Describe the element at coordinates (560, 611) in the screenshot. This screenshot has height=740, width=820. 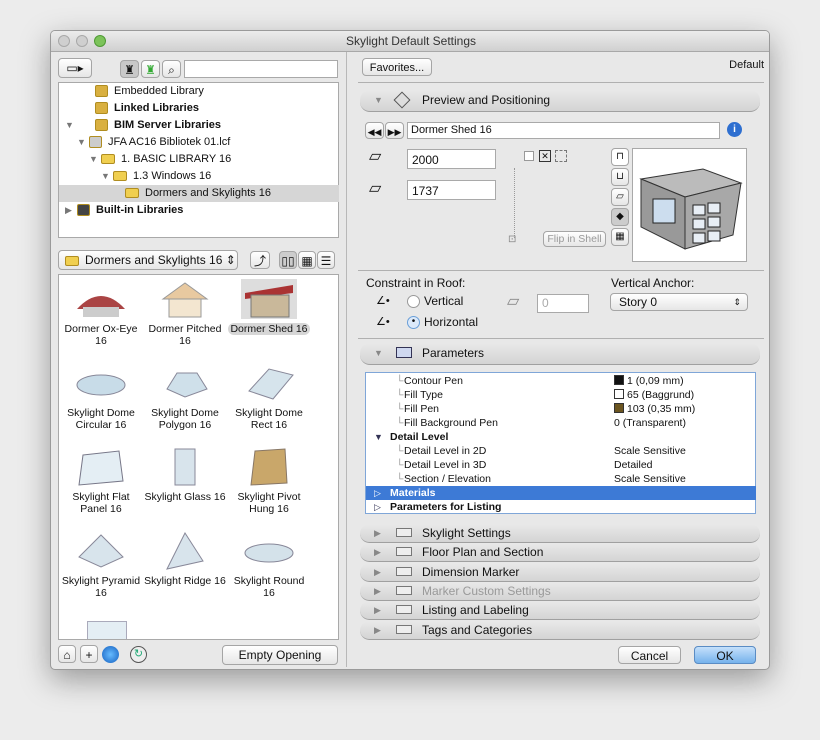
I see `section-listing-and-labeling: ▶ Listing and Labeling` at that location.